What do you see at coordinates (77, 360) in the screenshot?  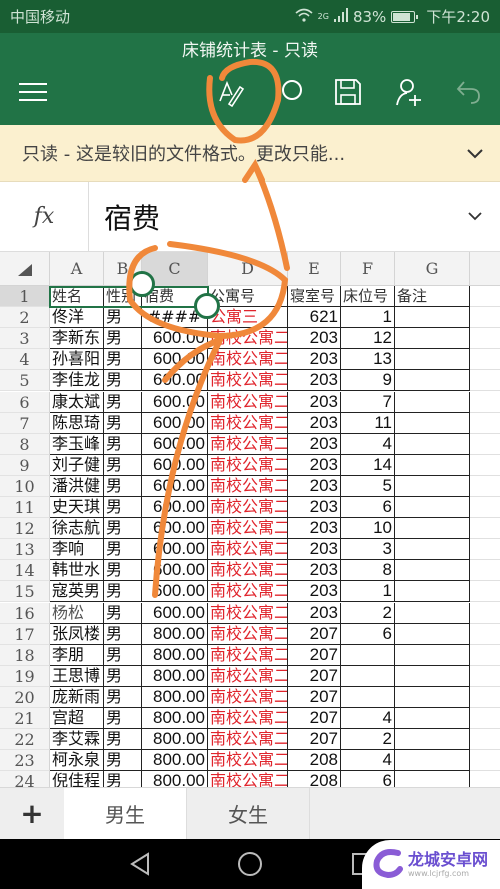 I see `cell-name: 孙喜阳` at bounding box center [77, 360].